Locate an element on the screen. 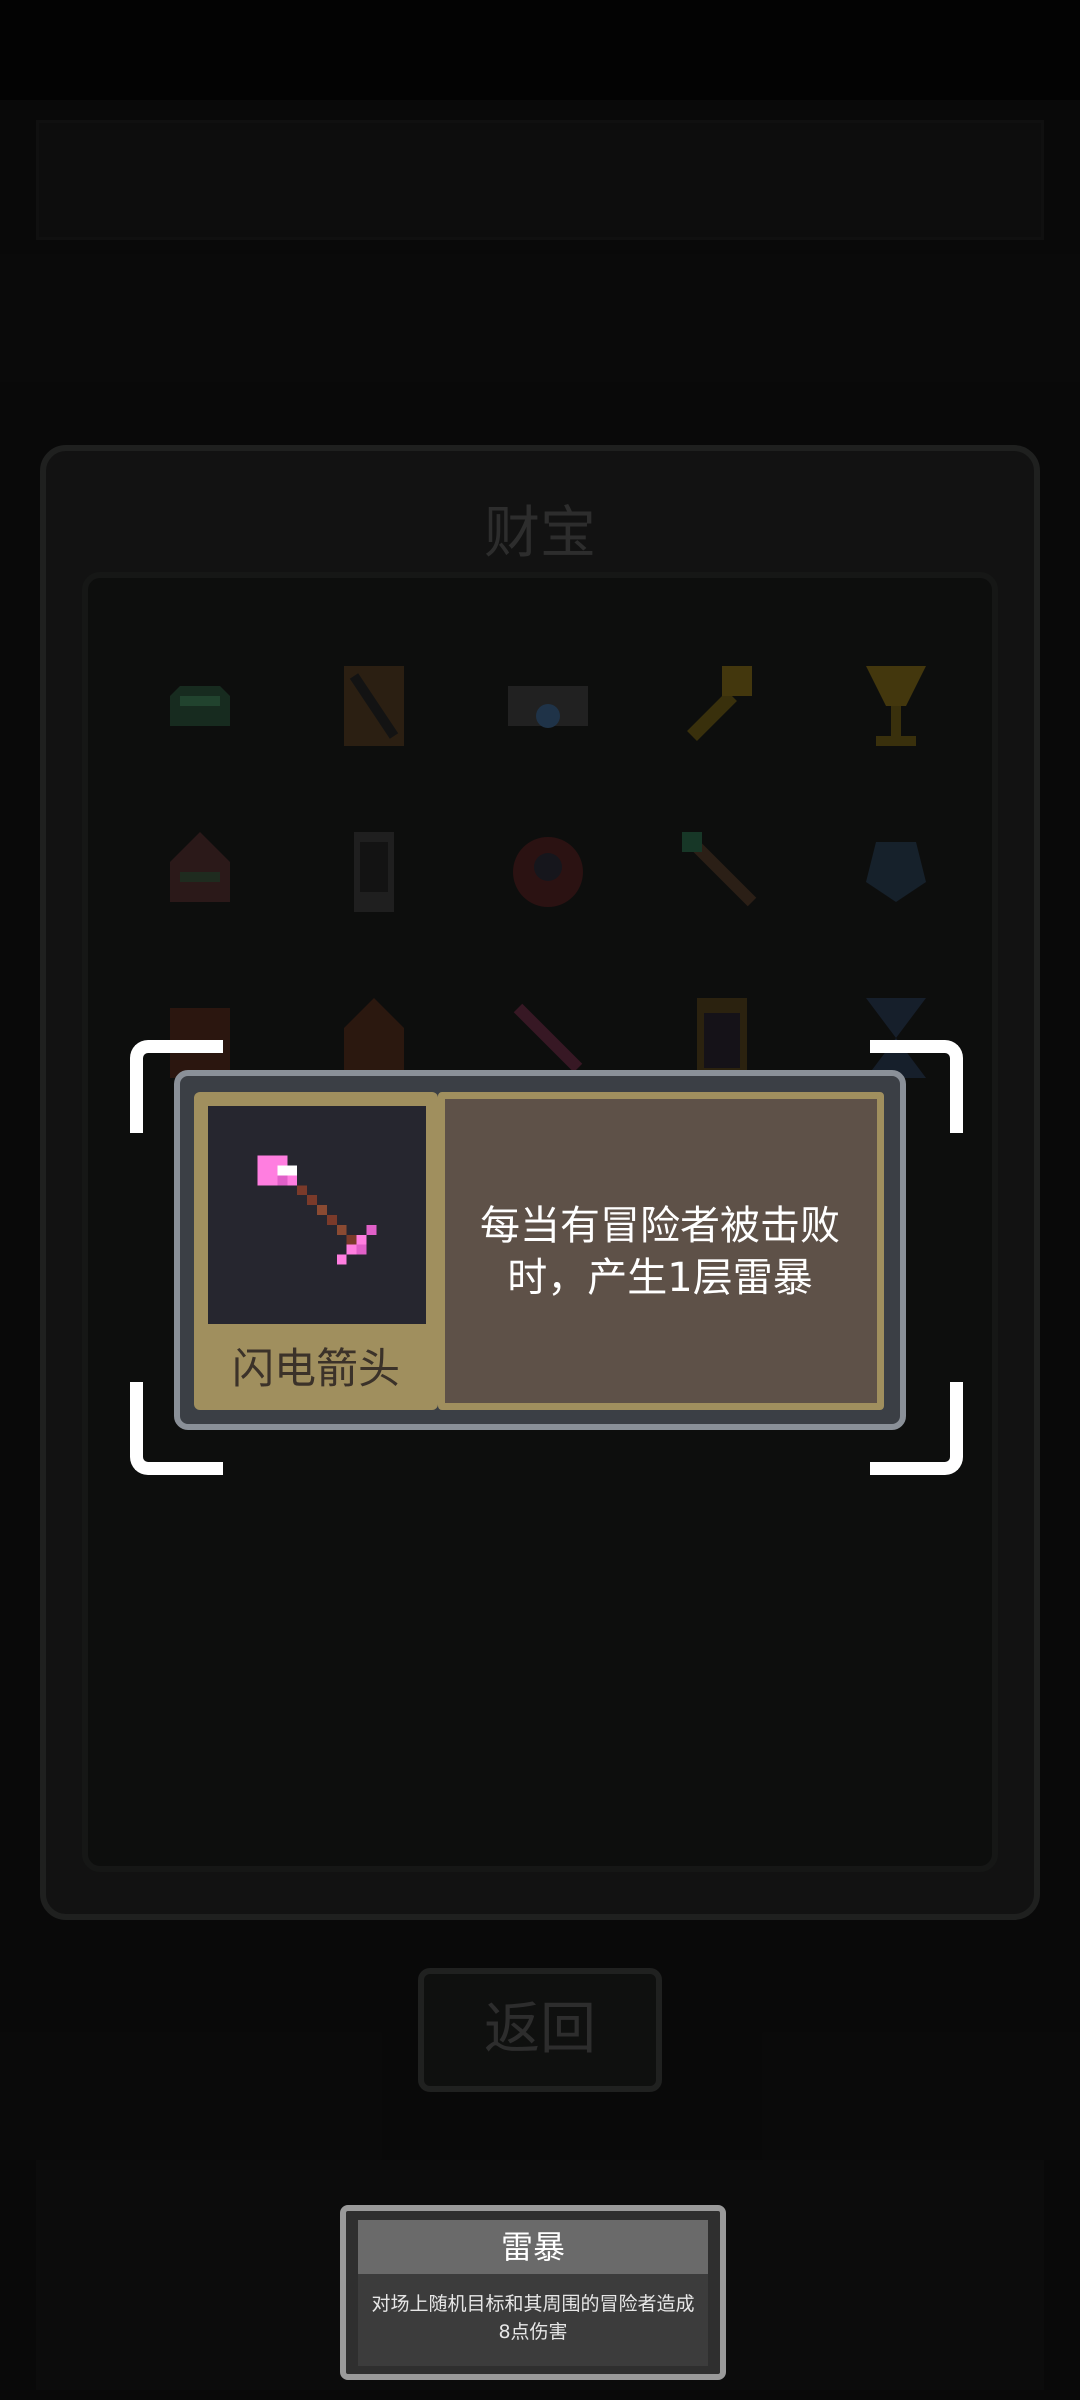 The width and height of the screenshot is (1080, 2400). item-description: 每当有冒险者被击败时，产生1层雷暴 is located at coordinates (660, 1252).